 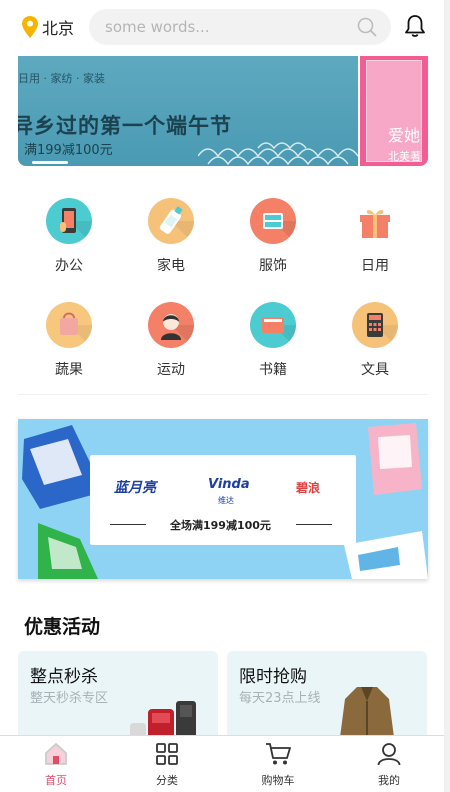 I want to click on grid-icon, so click(x=167, y=754).